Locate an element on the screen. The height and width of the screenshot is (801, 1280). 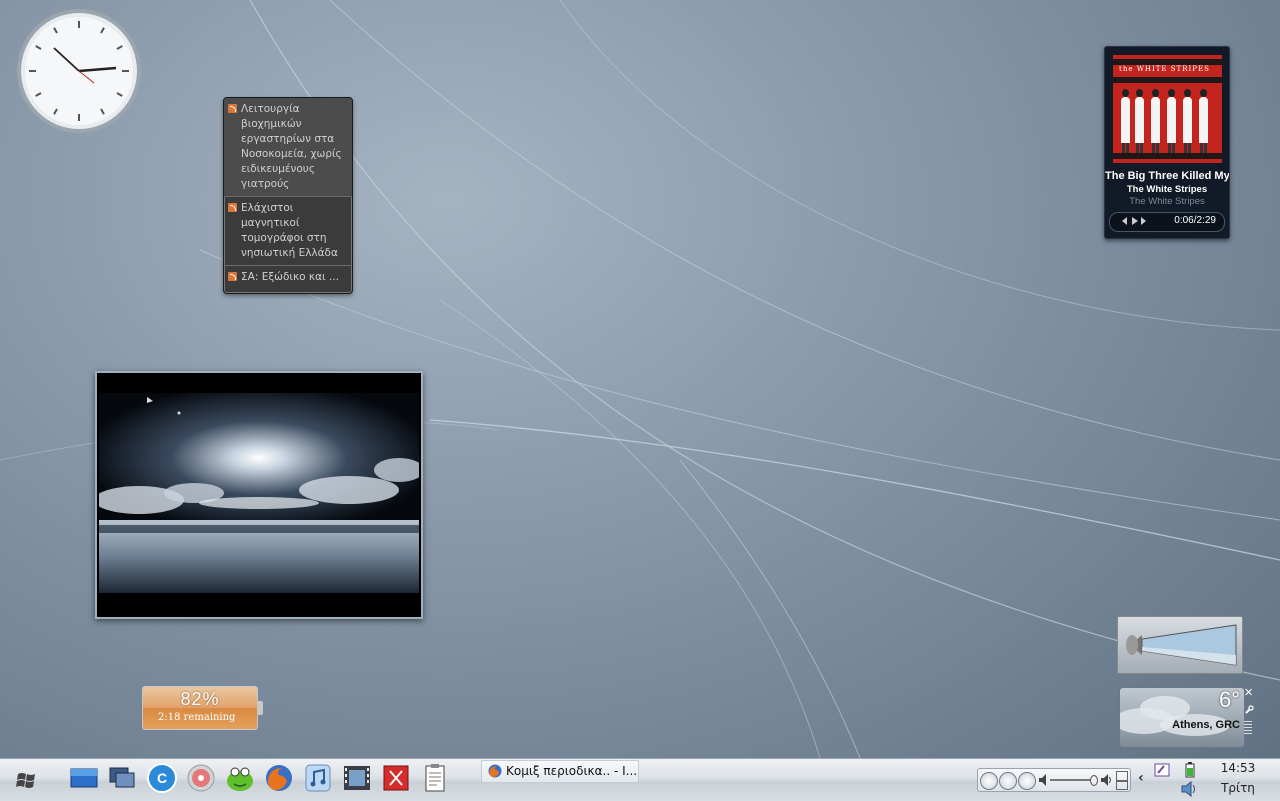
drag-handle is located at coordinates (1248, 728).